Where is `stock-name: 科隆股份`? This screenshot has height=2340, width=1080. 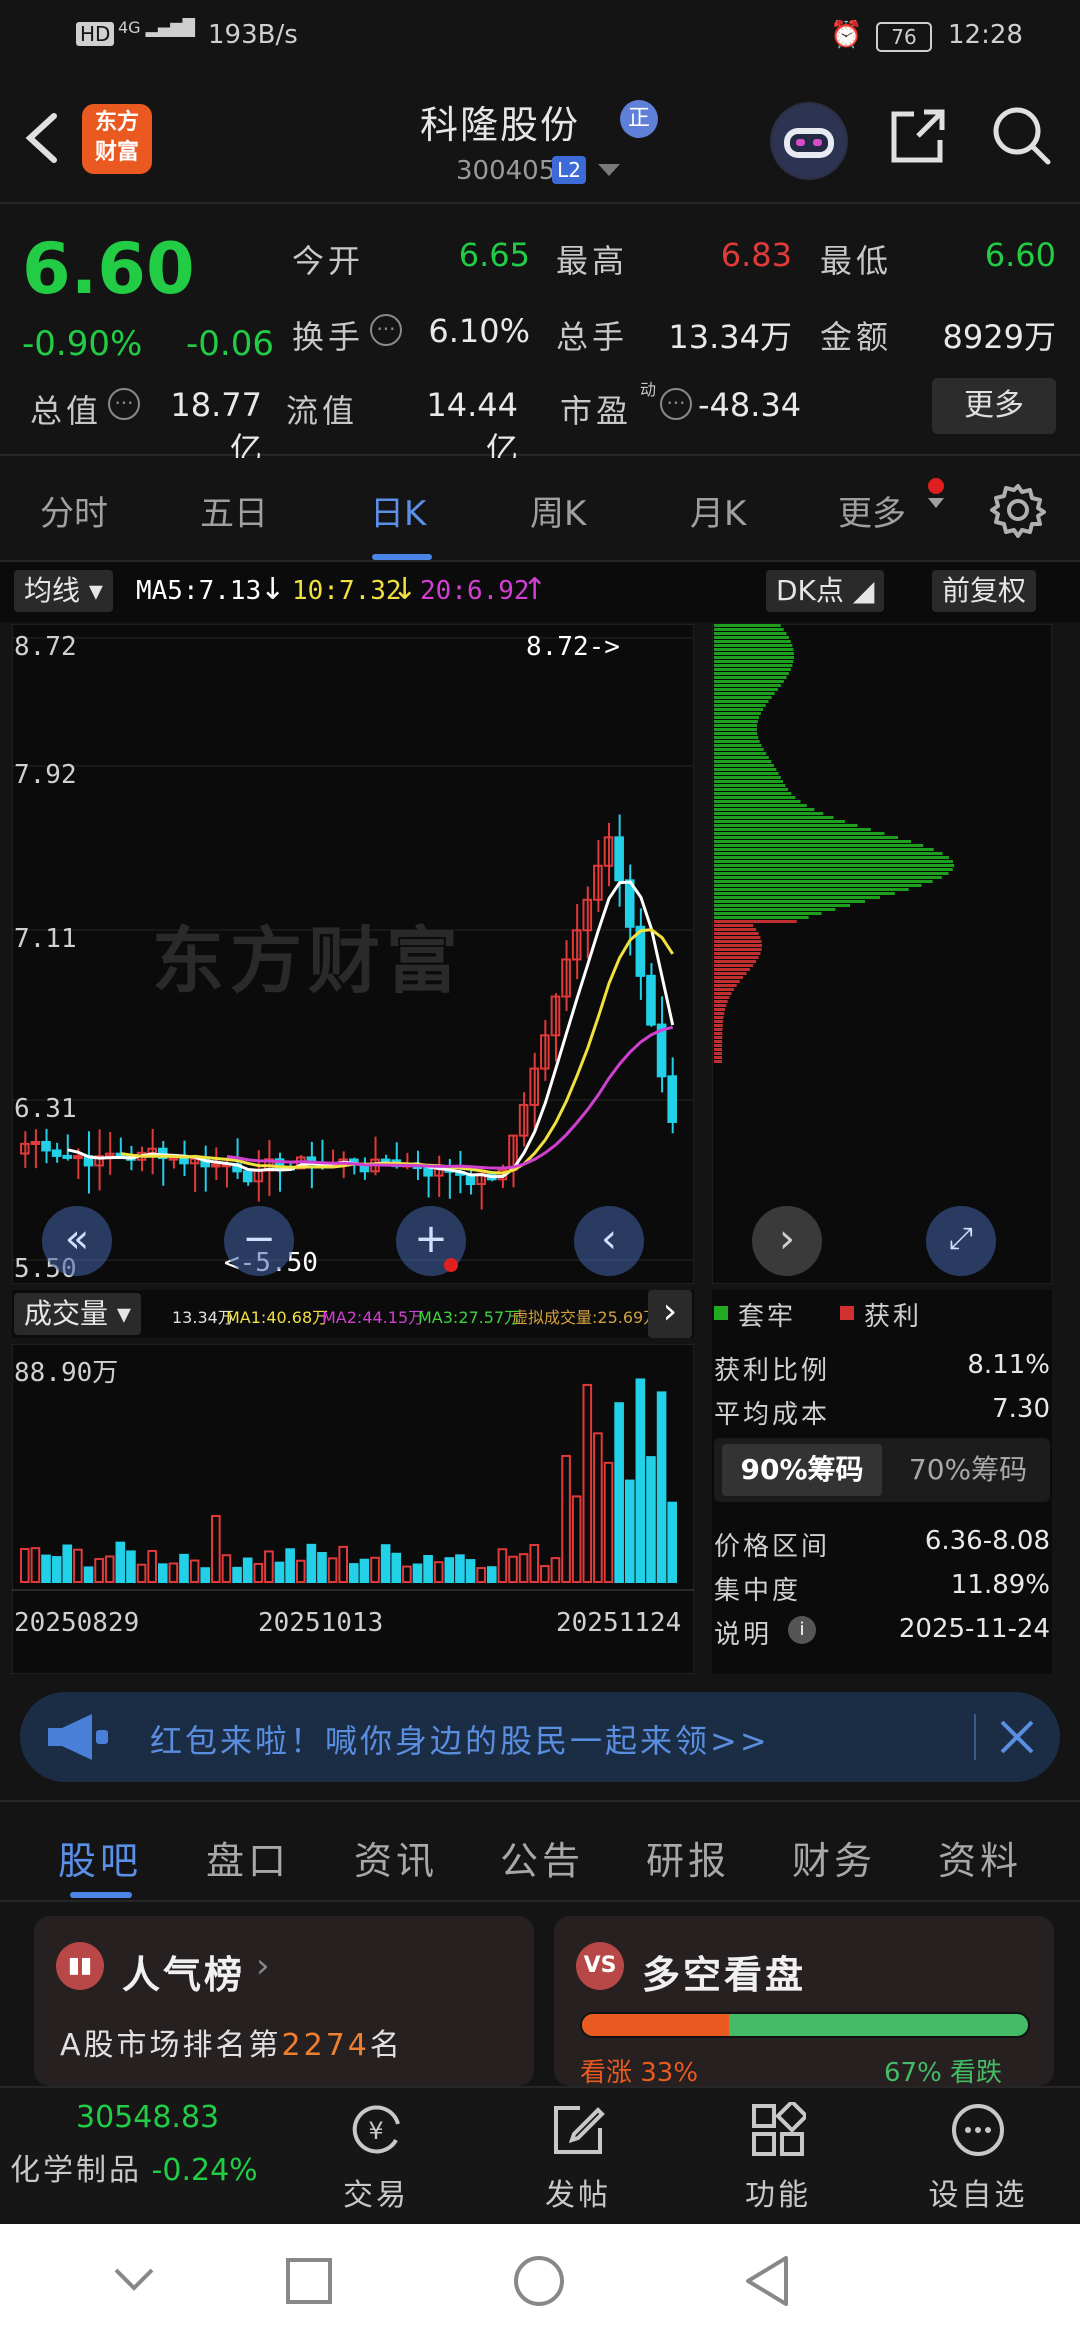 stock-name: 科隆股份 is located at coordinates (500, 121).